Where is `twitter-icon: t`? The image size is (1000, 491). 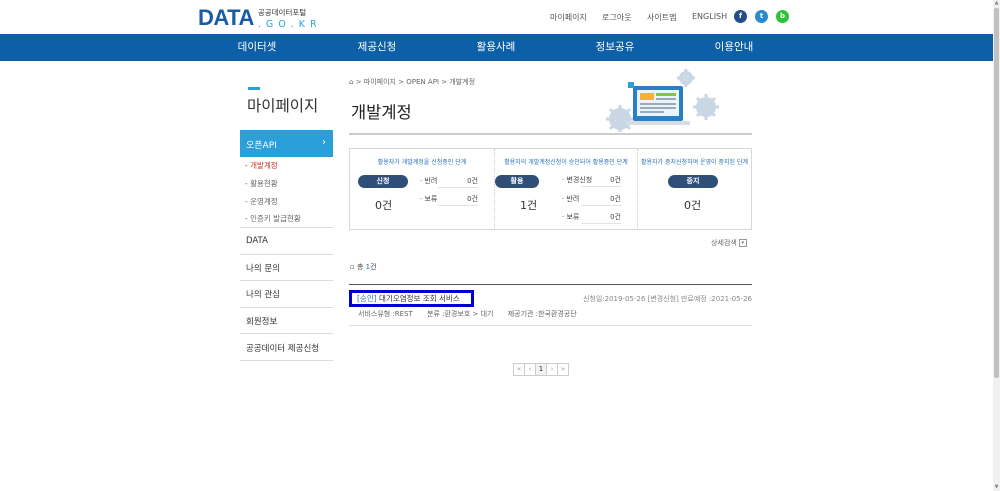 twitter-icon: t is located at coordinates (761, 16).